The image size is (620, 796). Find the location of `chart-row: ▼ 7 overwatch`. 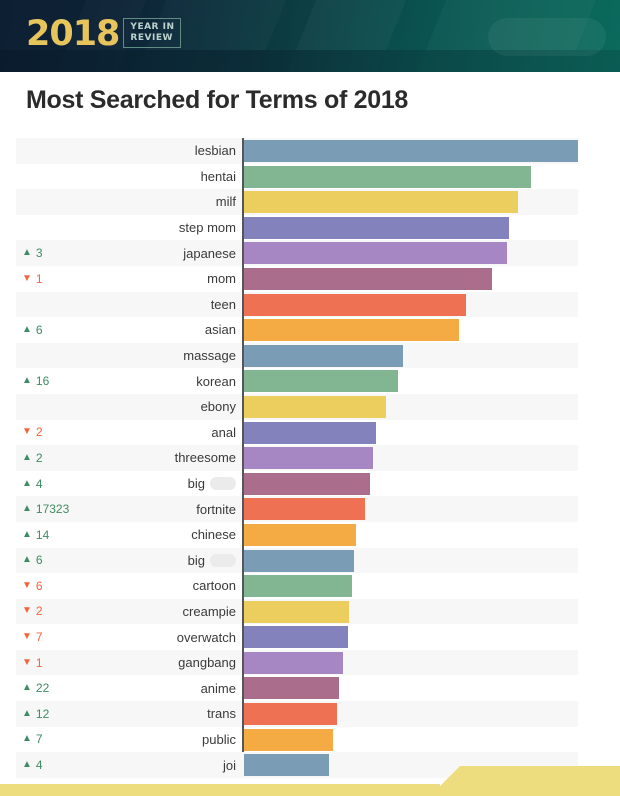

chart-row: ▼ 7 overwatch is located at coordinates (310, 637).